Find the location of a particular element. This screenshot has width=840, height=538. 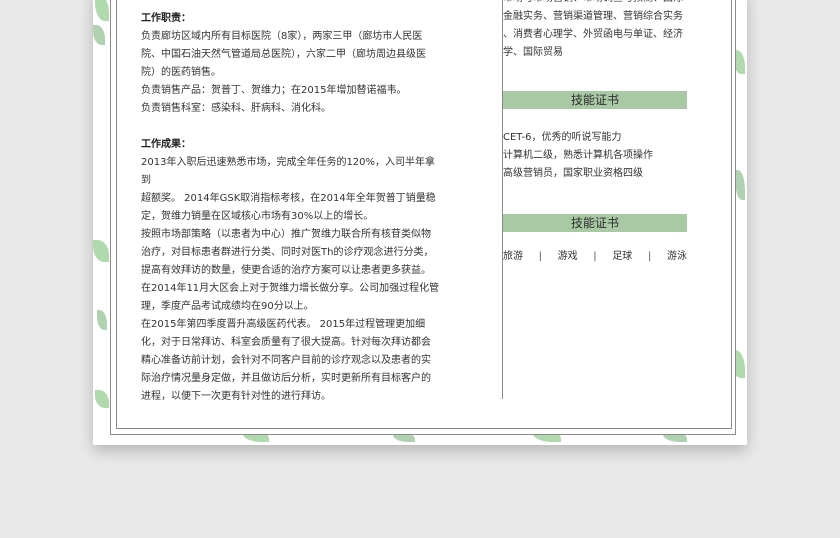

work-results-title: 工作成果： is located at coordinates (166, 144).